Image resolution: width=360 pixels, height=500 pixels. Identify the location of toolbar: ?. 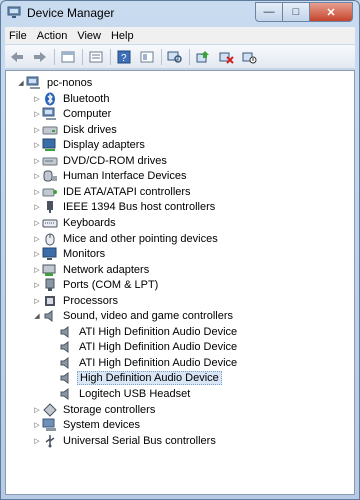
(180, 57).